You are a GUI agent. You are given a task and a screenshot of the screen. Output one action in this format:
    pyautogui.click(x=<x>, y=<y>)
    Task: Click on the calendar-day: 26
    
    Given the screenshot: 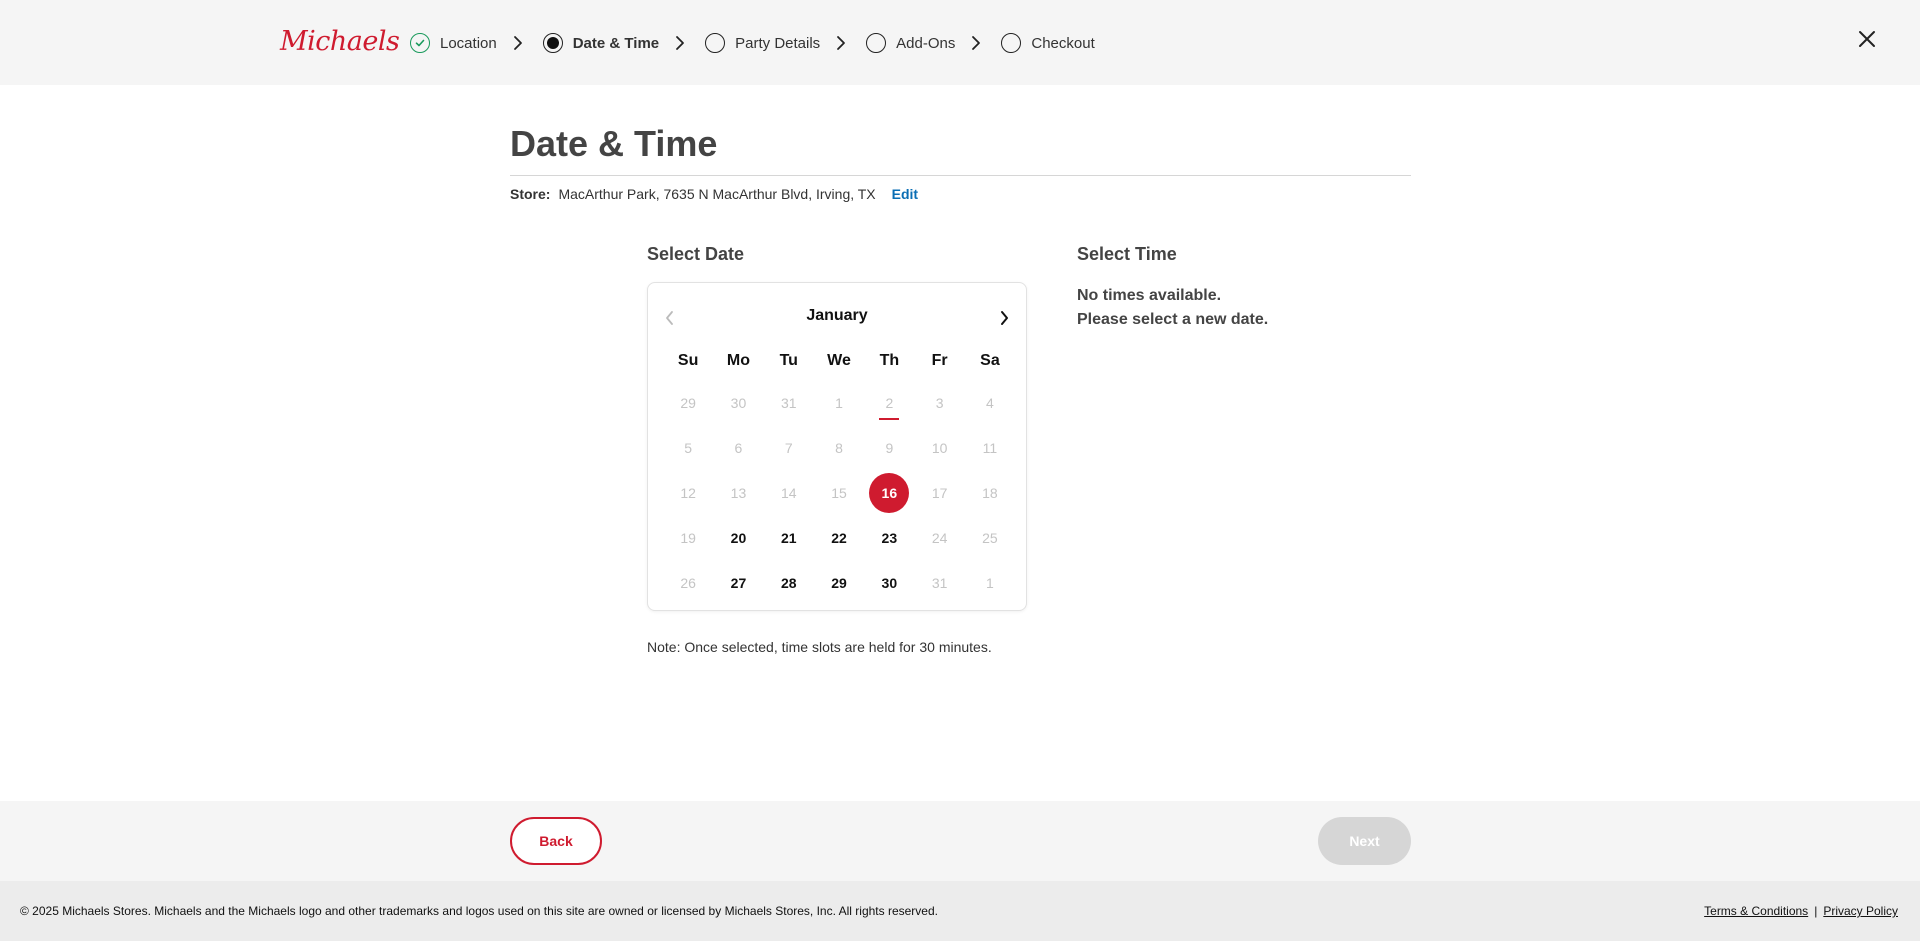 What is the action you would take?
    pyautogui.click(x=688, y=582)
    